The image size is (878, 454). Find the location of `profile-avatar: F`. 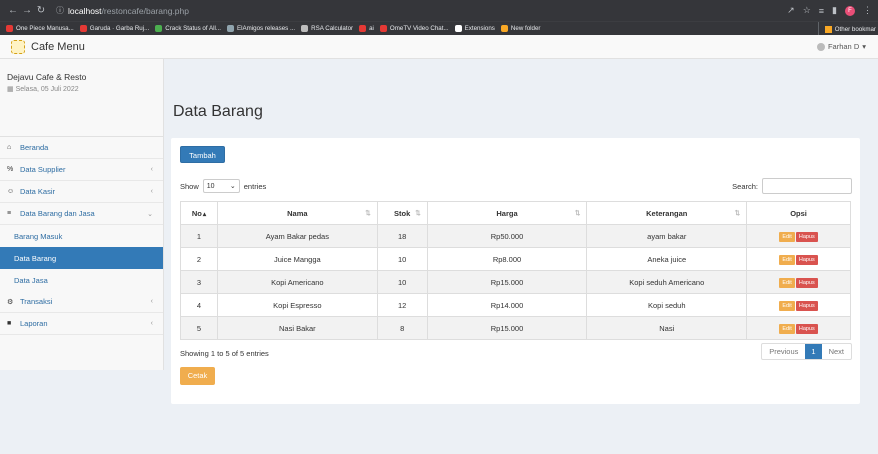

profile-avatar: F is located at coordinates (850, 10).